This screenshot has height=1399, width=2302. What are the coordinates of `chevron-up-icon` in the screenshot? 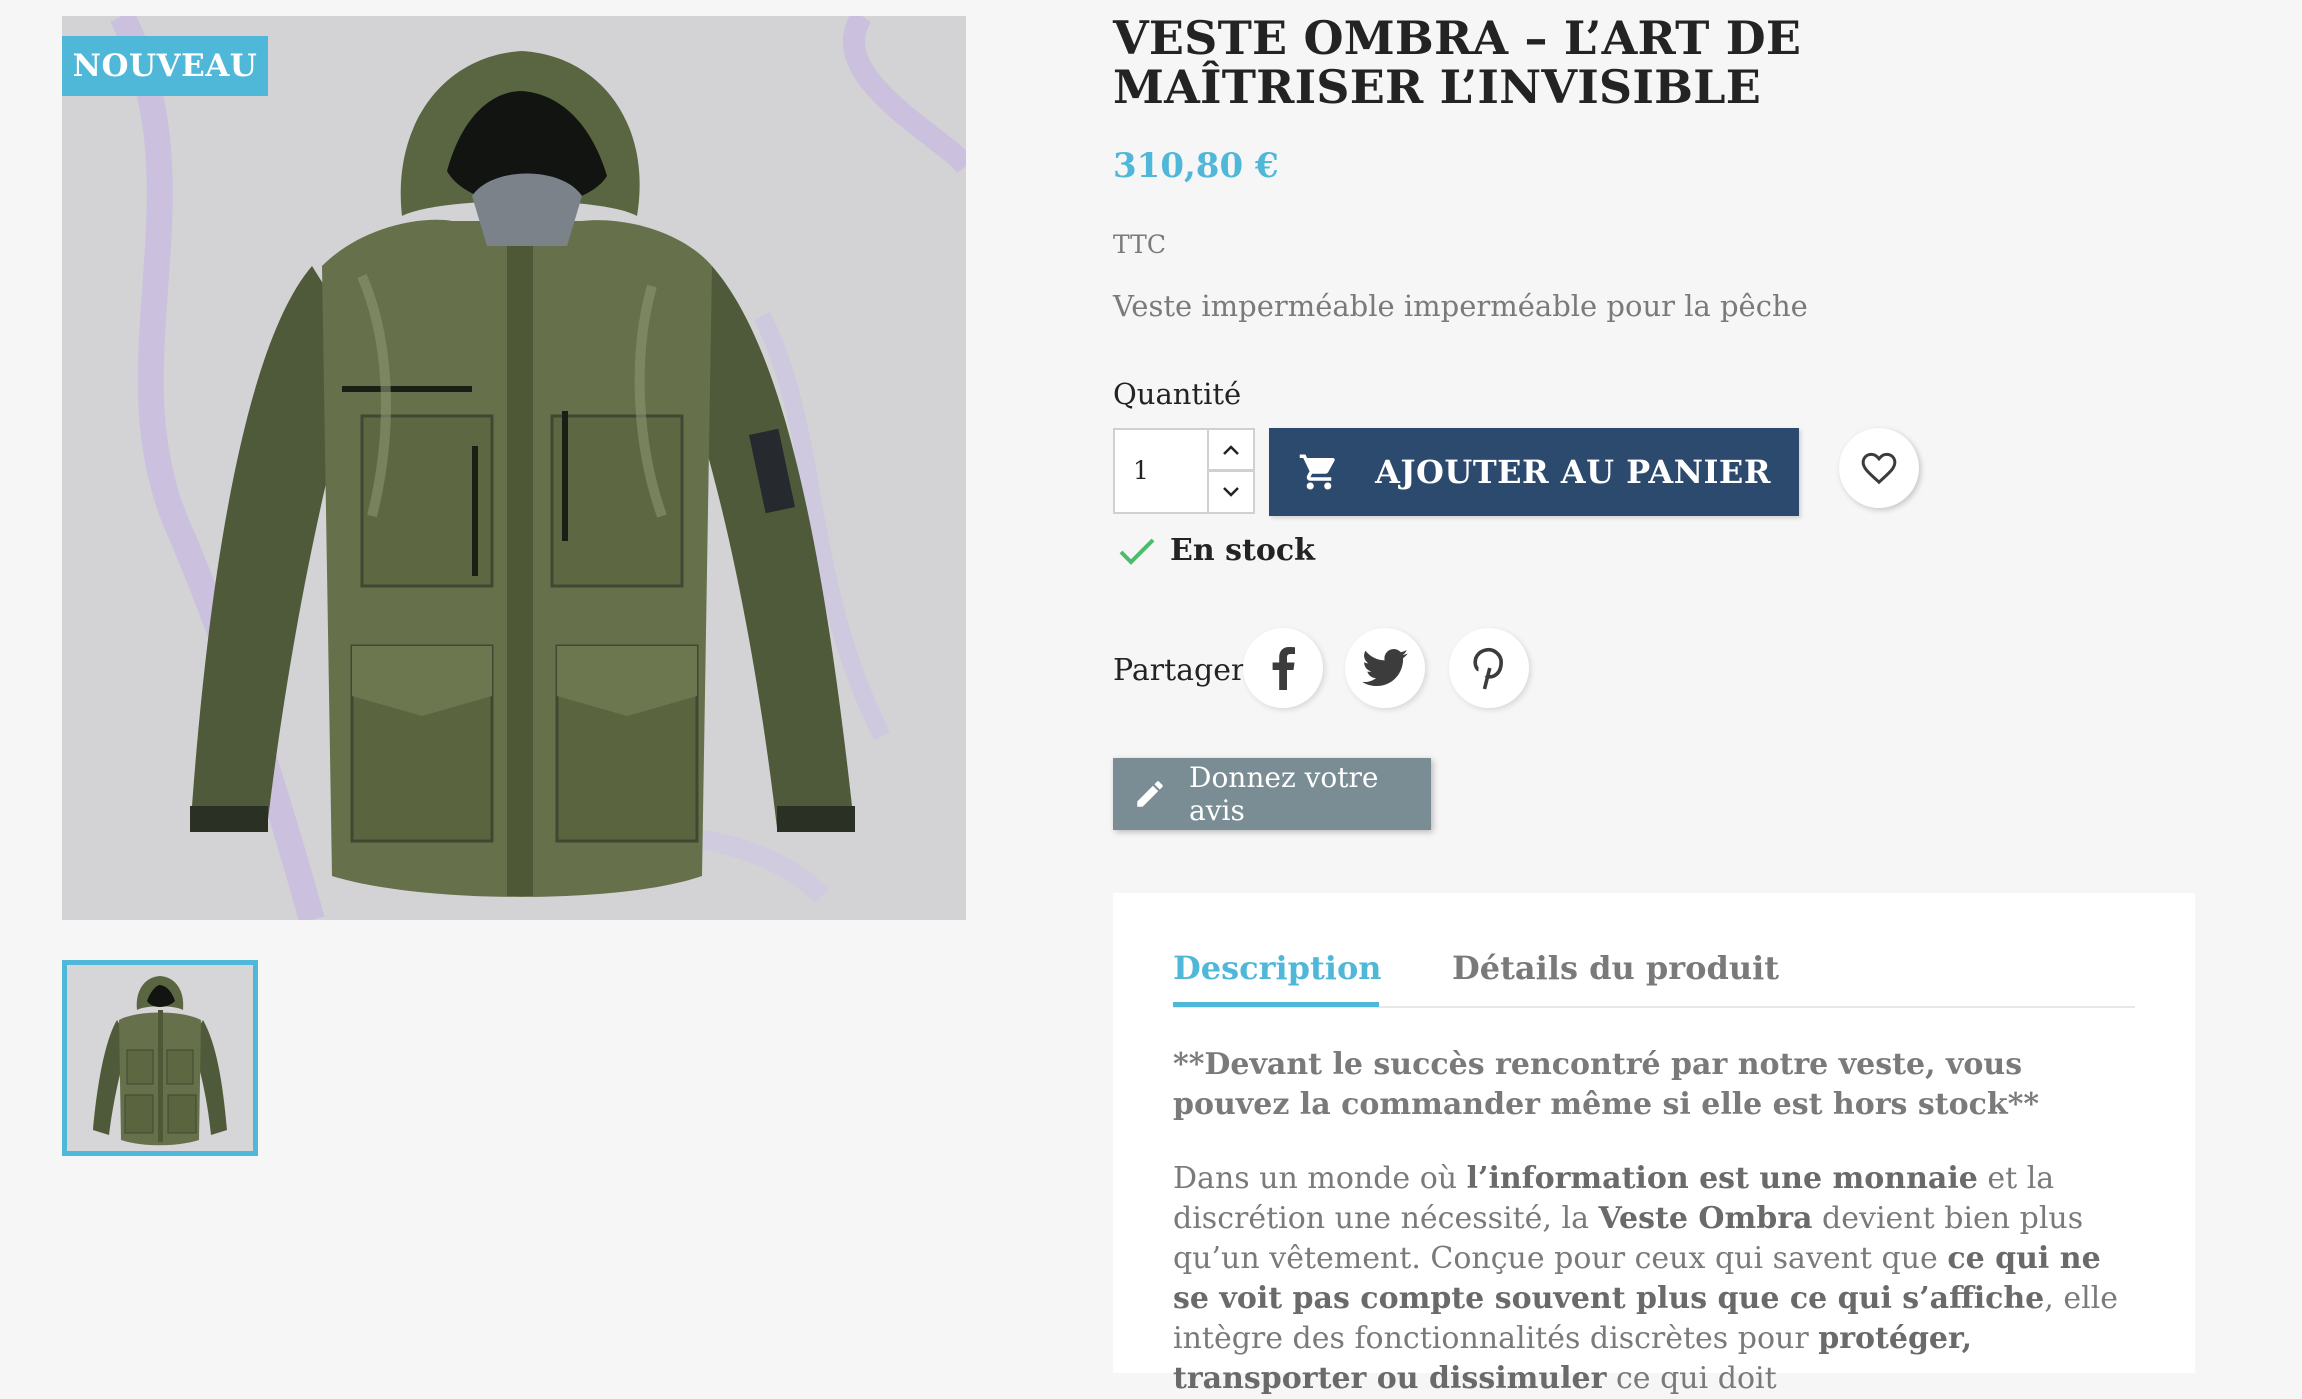 It's located at (1231, 449).